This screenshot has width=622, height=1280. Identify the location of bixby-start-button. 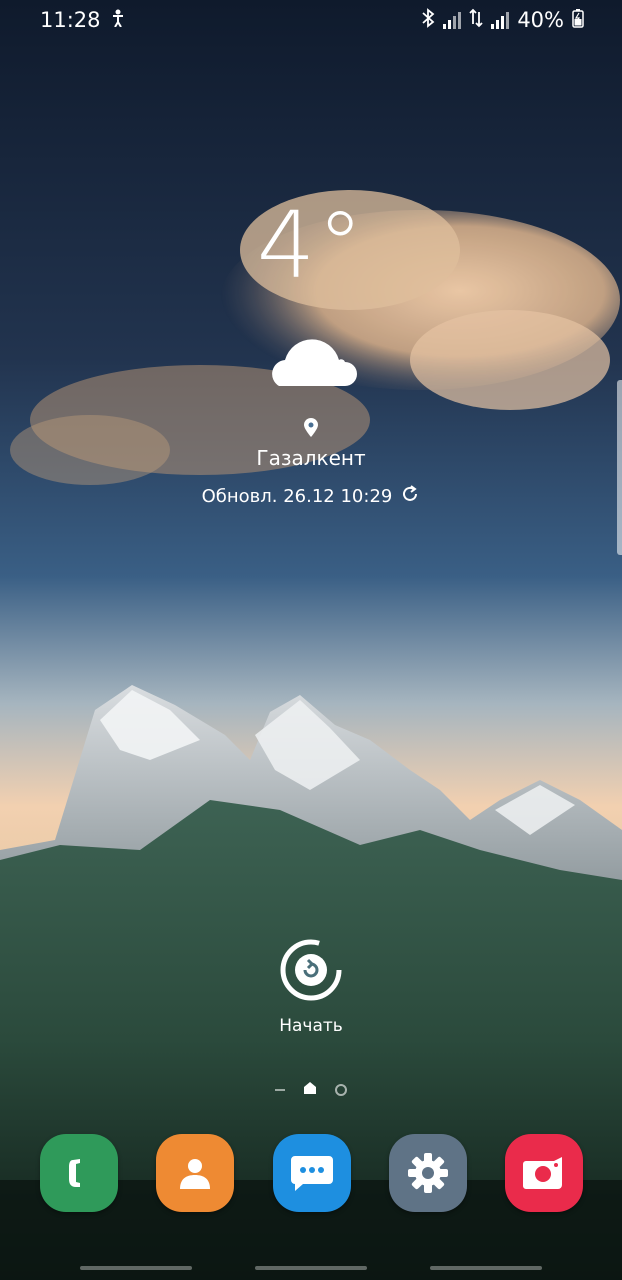
(311, 970).